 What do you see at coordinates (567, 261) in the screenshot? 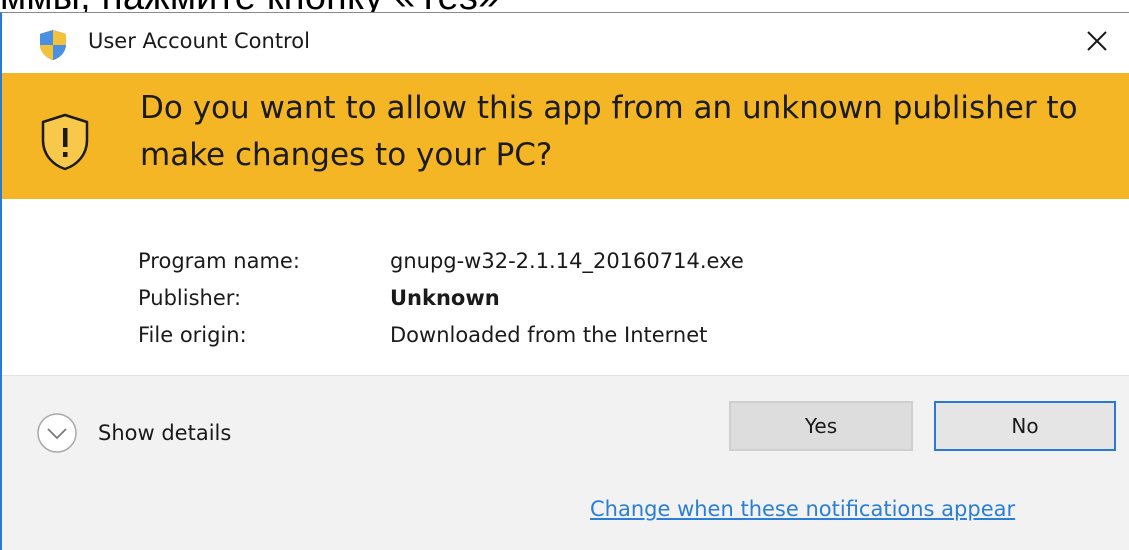
I see `program-name-value: gnupg-w32-2.1.14_20160714.exe` at bounding box center [567, 261].